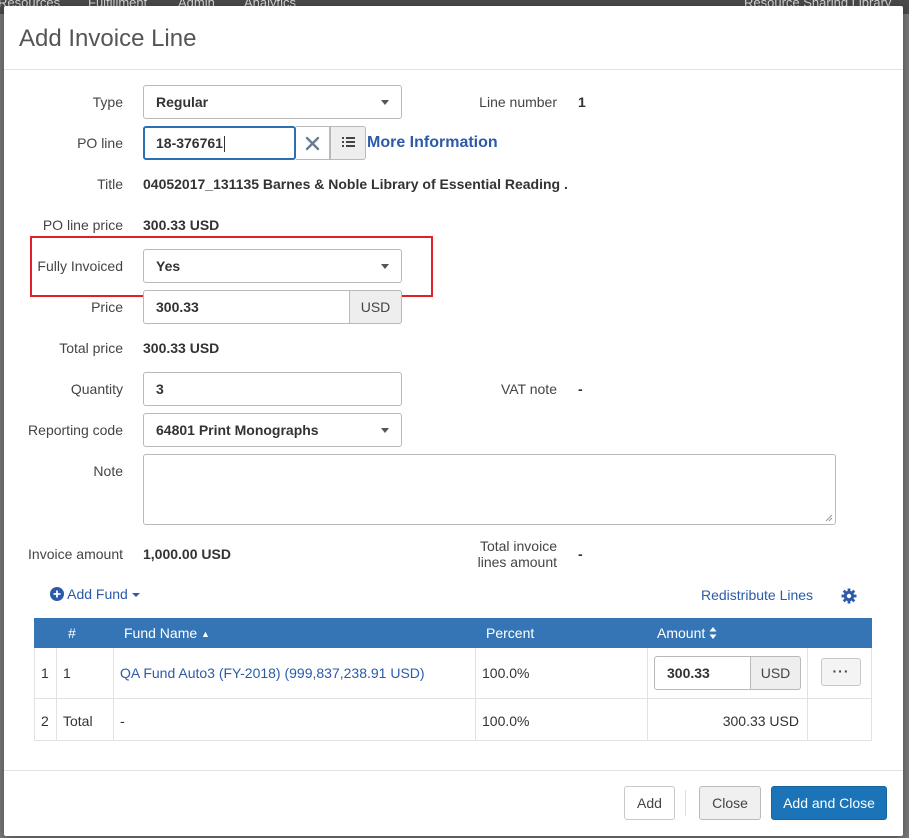  I want to click on type-value: Regular, so click(182, 102).